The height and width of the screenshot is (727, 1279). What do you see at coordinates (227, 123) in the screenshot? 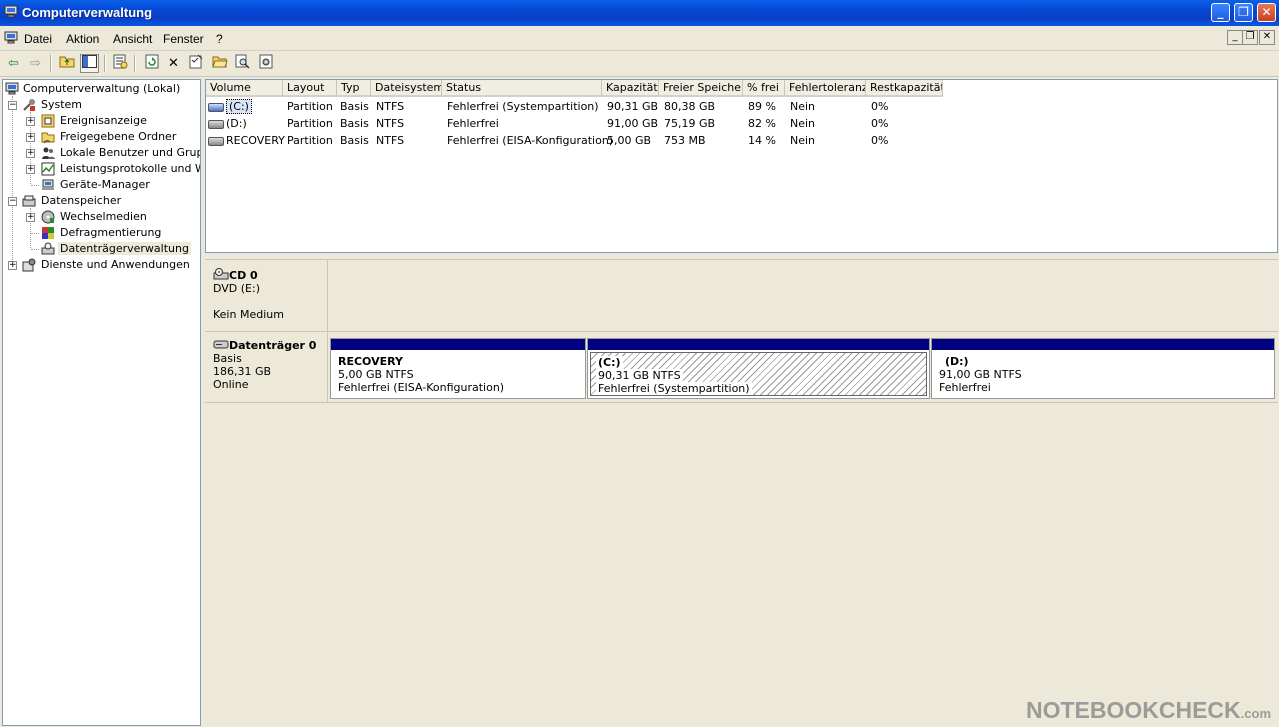
I see `table-row: (D:)` at bounding box center [227, 123].